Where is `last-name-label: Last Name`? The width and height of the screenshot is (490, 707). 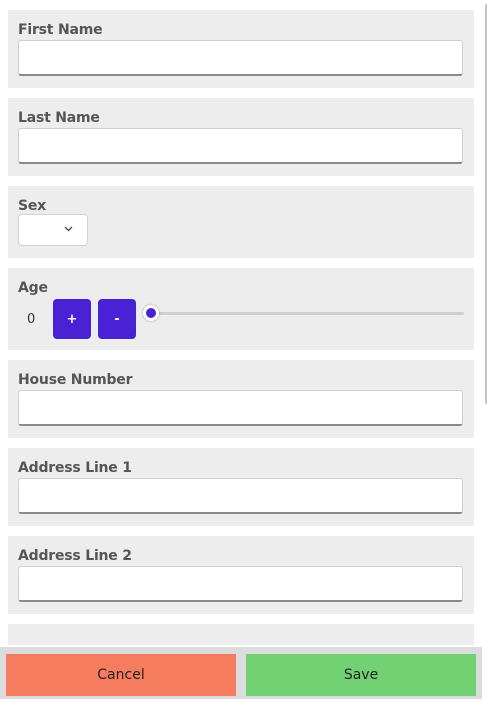 last-name-label: Last Name is located at coordinates (59, 118).